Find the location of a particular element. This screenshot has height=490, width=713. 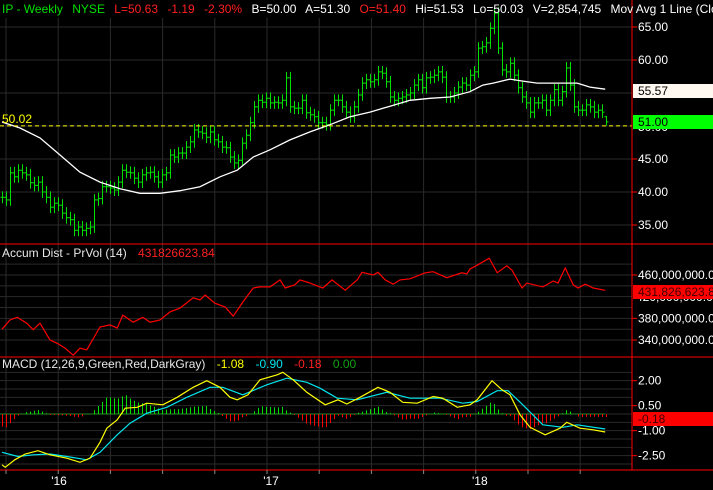

ad-legend: Accum Dist - PrVol (14) 431826623.84 is located at coordinates (108, 253).